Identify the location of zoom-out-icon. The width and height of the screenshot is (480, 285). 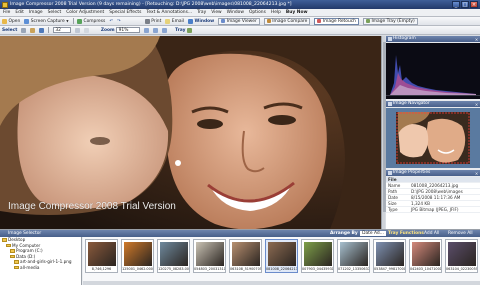
(156, 30).